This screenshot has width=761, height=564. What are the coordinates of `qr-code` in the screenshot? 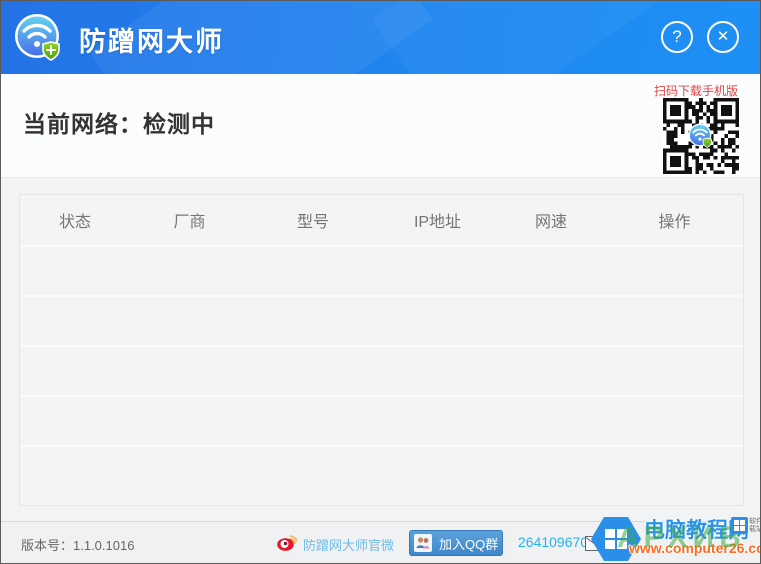 It's located at (701, 136).